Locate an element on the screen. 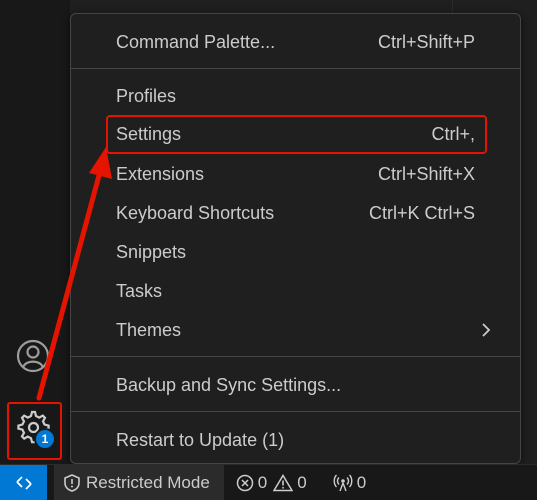  remote-icon is located at coordinates (23, 482).